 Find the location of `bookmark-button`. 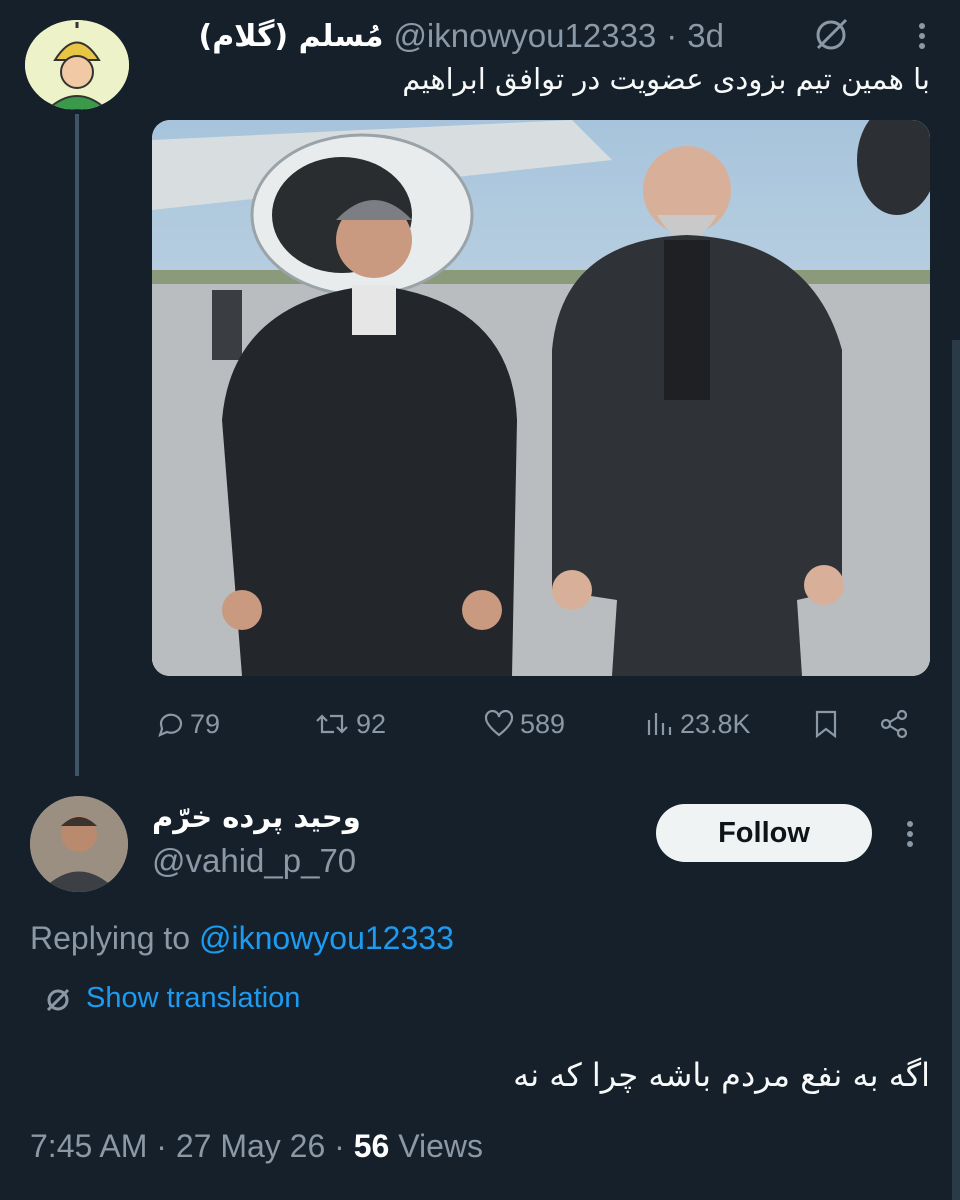

bookmark-button is located at coordinates (826, 724).